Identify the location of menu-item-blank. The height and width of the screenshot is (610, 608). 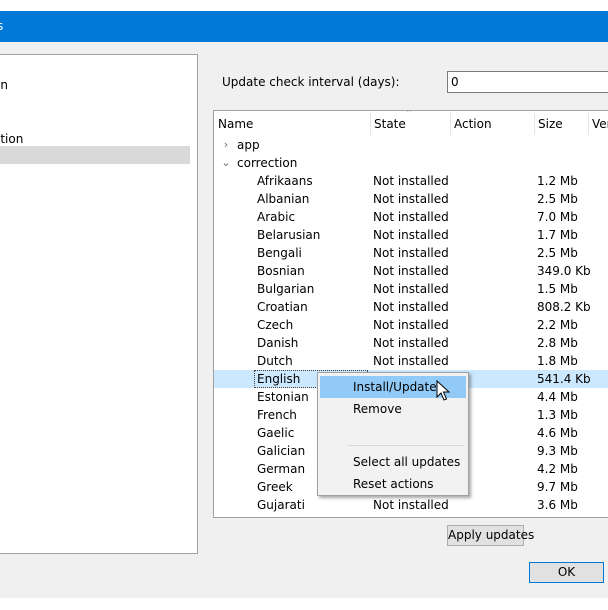
(393, 431).